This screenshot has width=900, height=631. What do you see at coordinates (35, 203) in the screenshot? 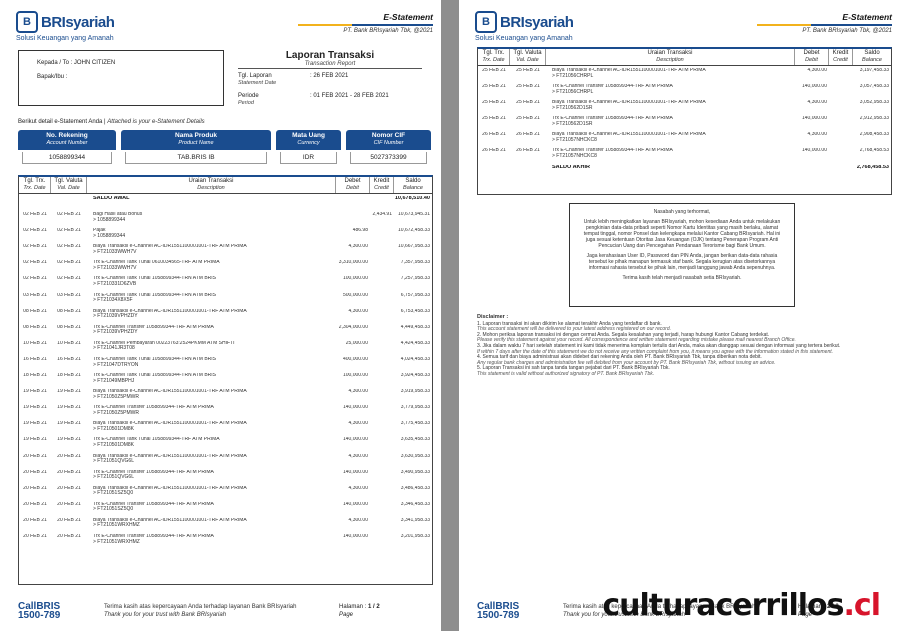
I see `cell-trx-date` at bounding box center [35, 203].